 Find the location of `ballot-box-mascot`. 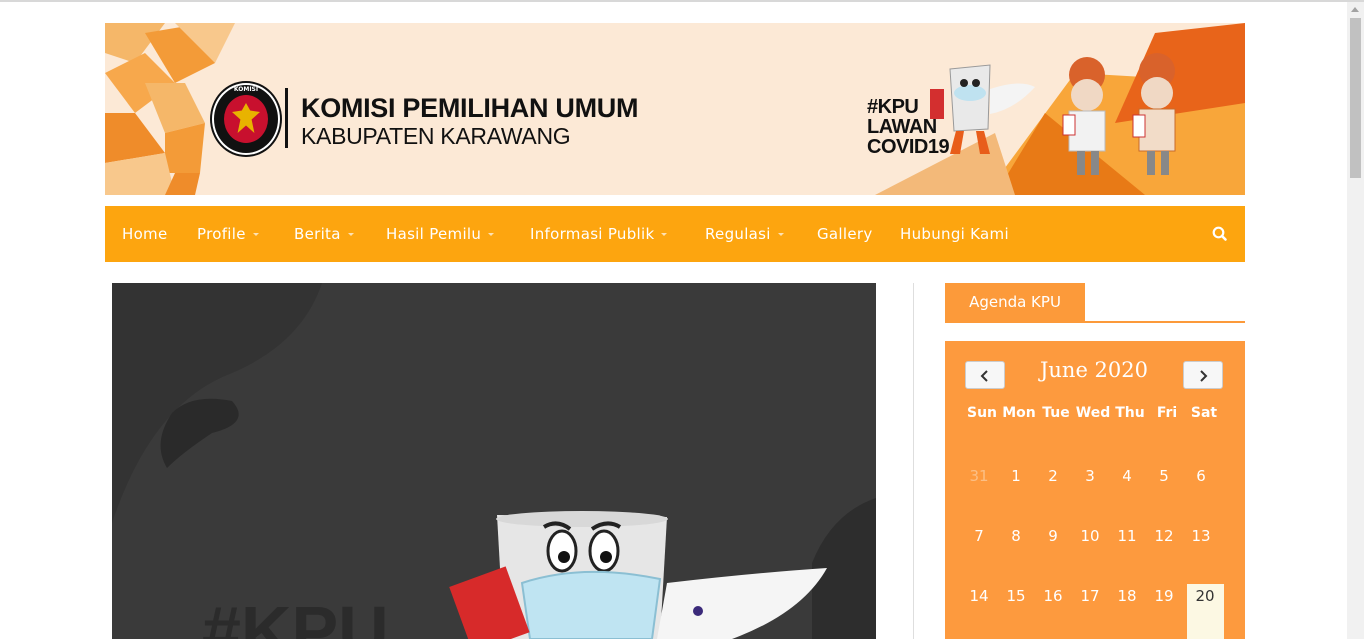

ballot-box-mascot is located at coordinates (982, 109).